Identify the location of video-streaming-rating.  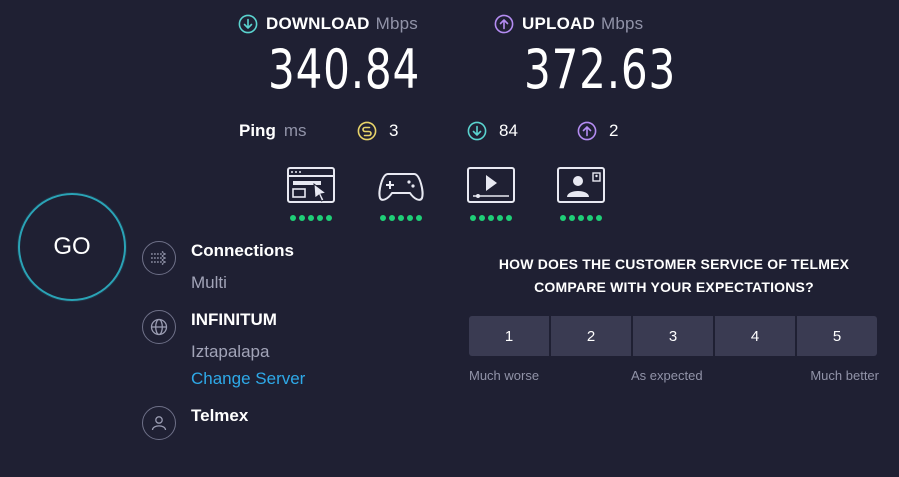
(491, 193).